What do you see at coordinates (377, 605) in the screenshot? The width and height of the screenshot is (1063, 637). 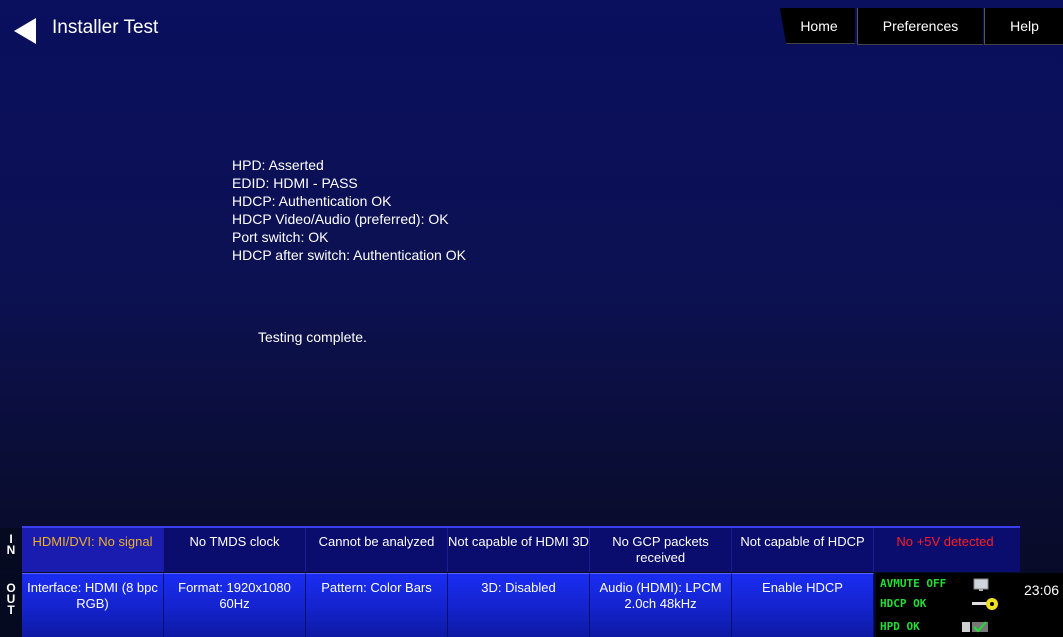 I see `out-pattern-button: Pattern: Color Bars` at bounding box center [377, 605].